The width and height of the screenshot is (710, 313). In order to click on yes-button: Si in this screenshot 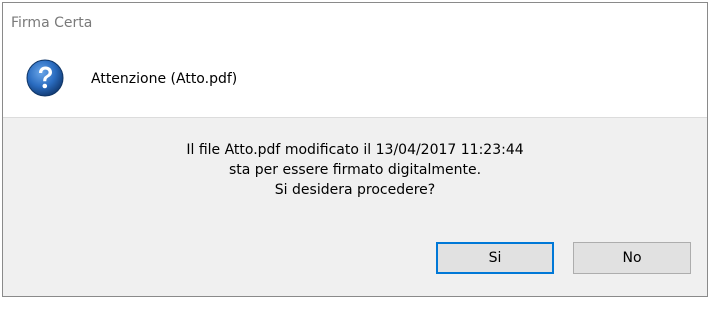, I will do `click(495, 258)`.